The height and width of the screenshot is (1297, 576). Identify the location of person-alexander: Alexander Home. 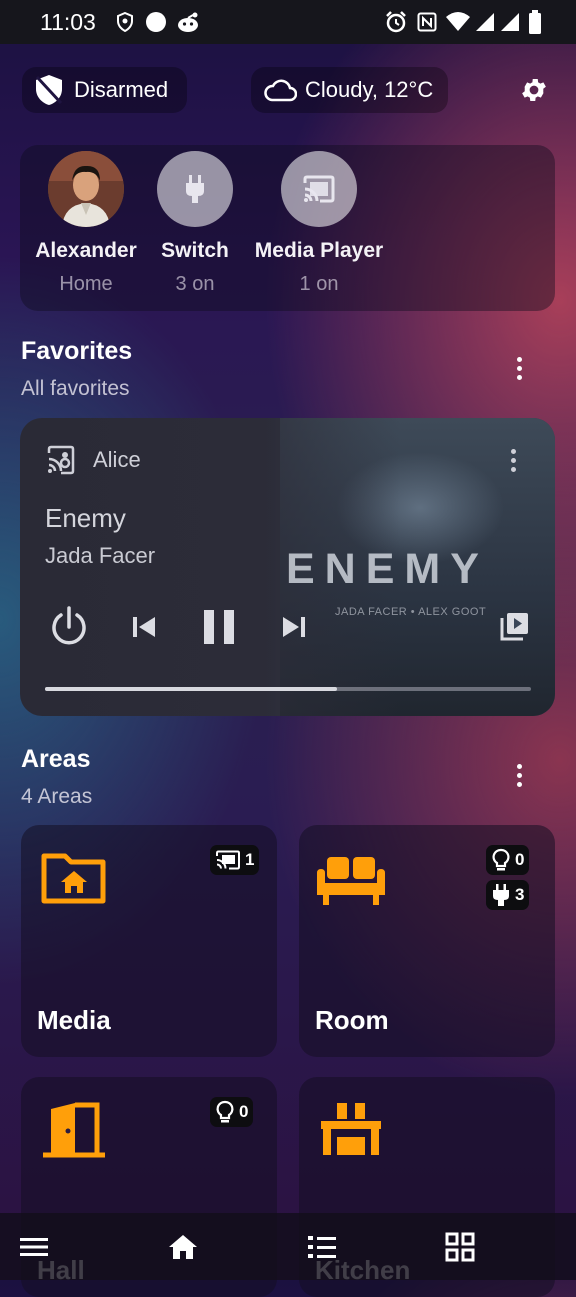
(86, 220).